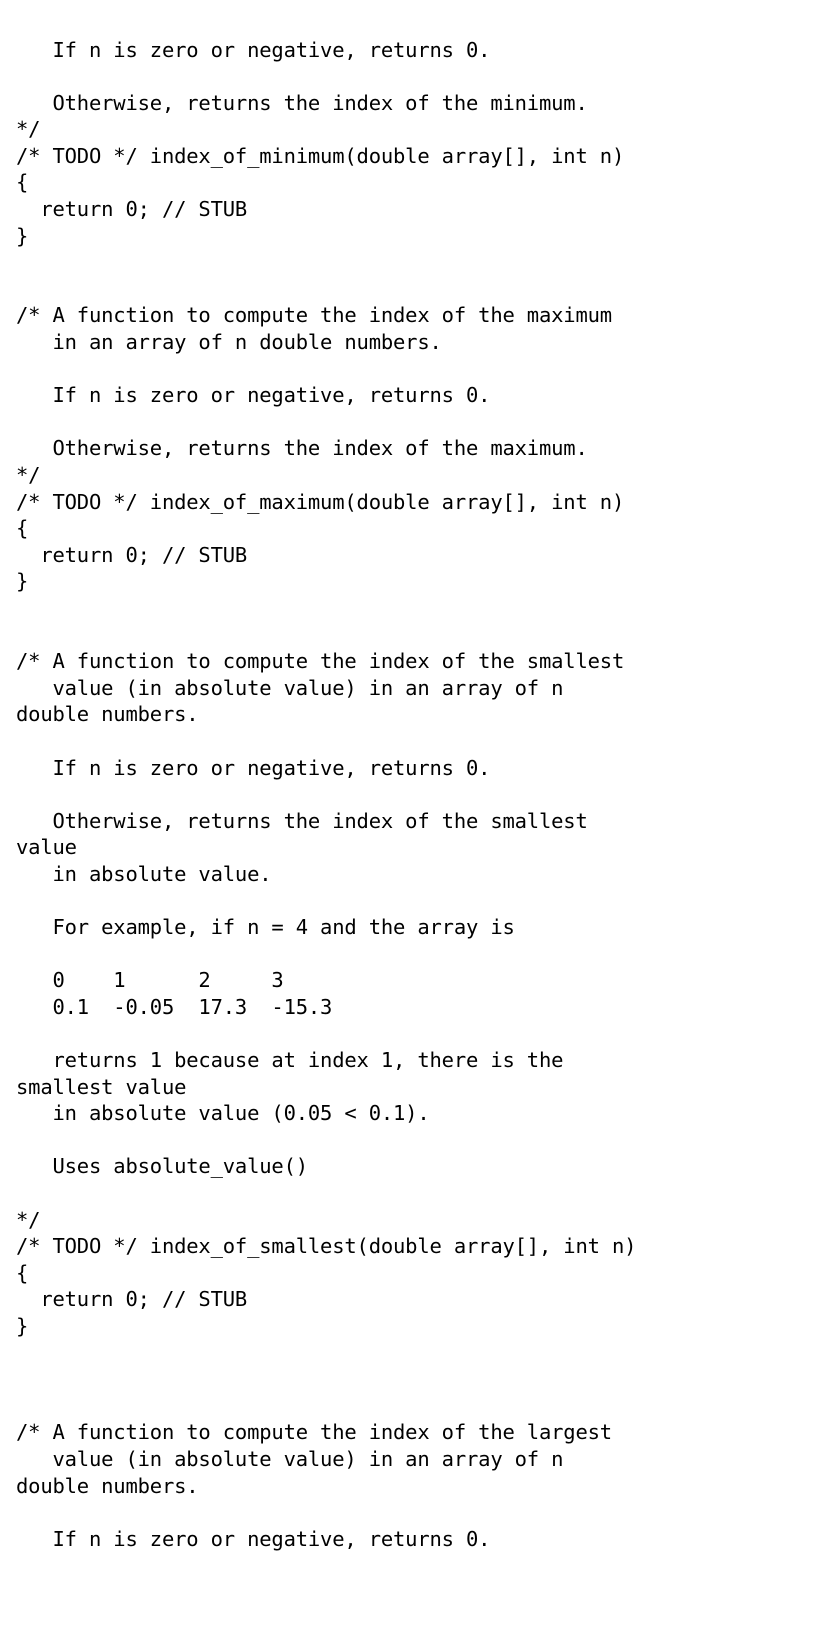  What do you see at coordinates (229, 342) in the screenshot?
I see `code-line: in an array of n double numbers.` at bounding box center [229, 342].